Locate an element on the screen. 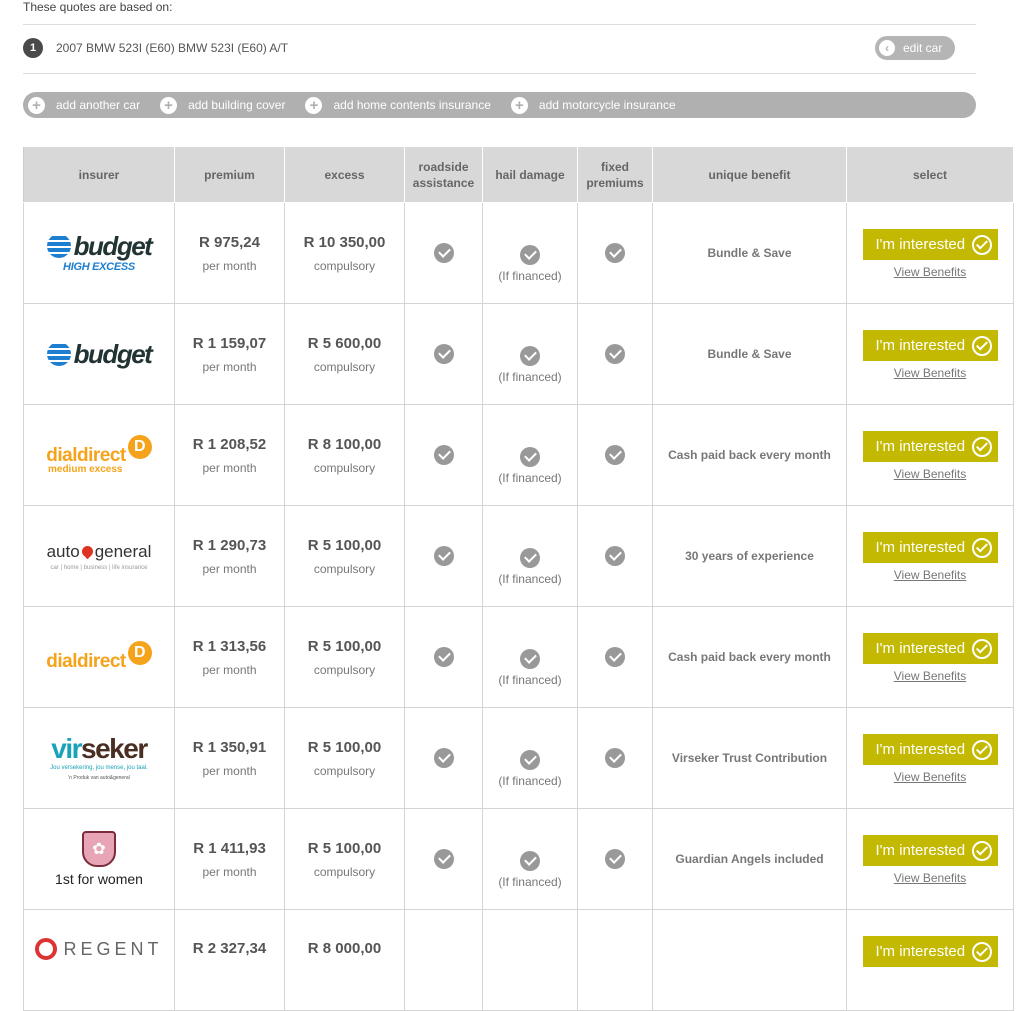 This screenshot has height=1011, width=1030. add-building-cover-button: + add building cover is located at coordinates (222, 105).